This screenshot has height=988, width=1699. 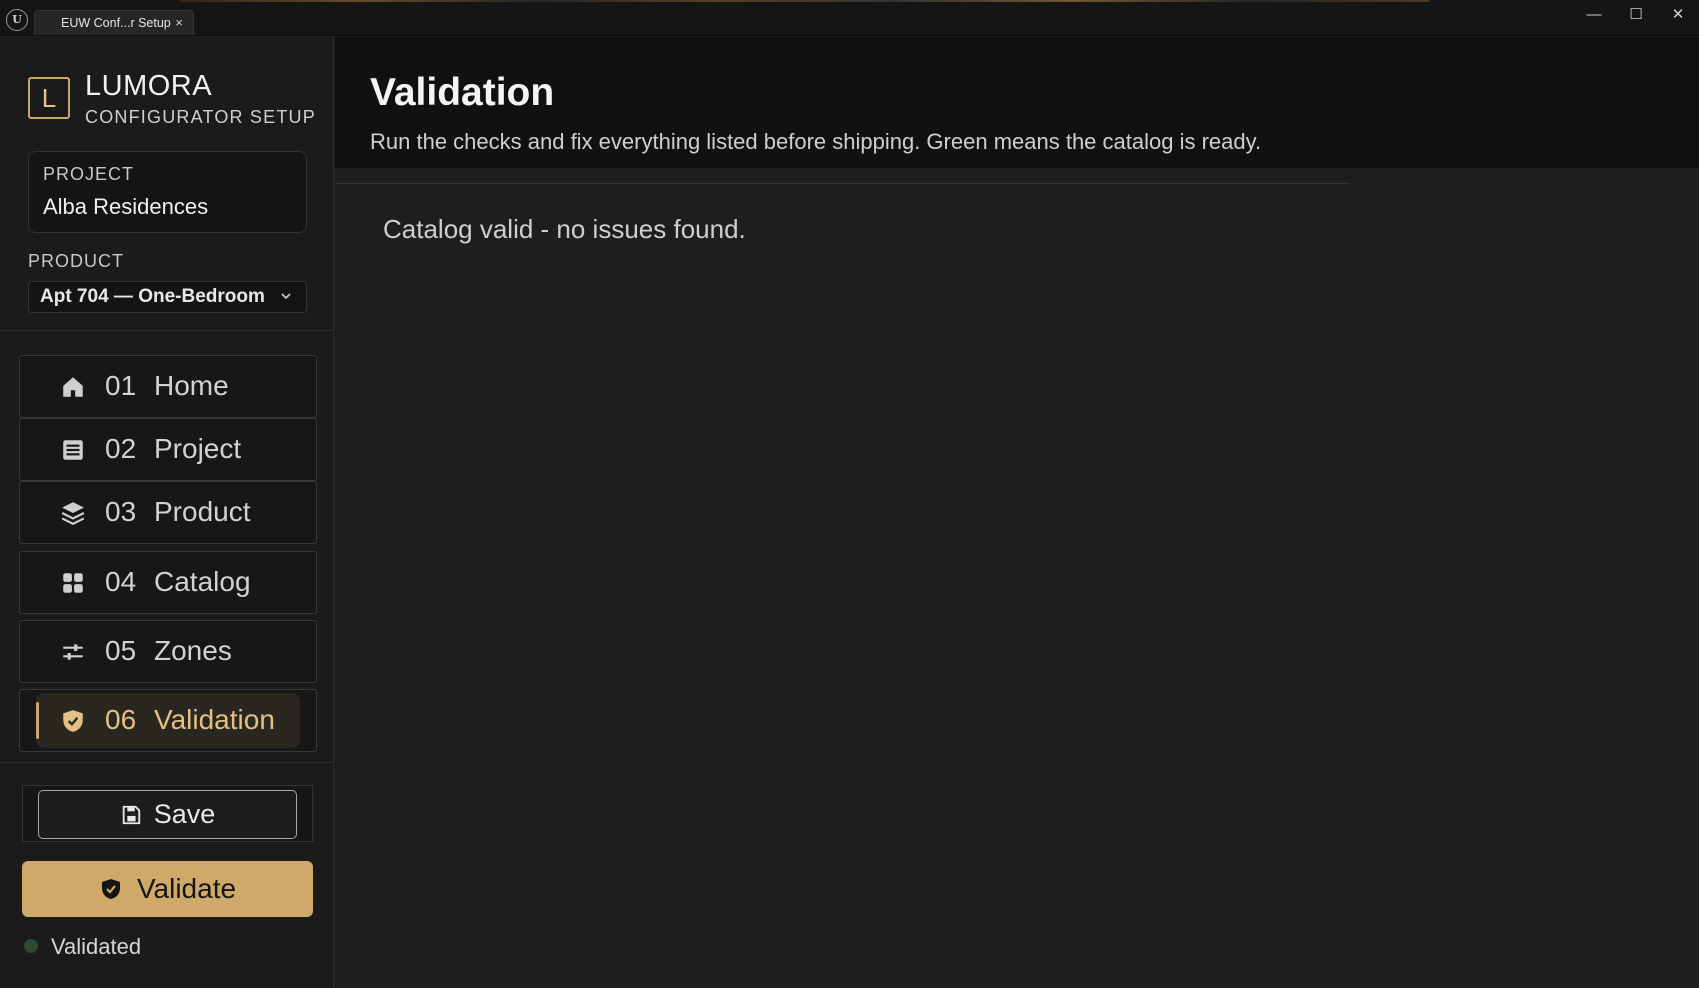 I want to click on layers-icon, so click(x=73, y=513).